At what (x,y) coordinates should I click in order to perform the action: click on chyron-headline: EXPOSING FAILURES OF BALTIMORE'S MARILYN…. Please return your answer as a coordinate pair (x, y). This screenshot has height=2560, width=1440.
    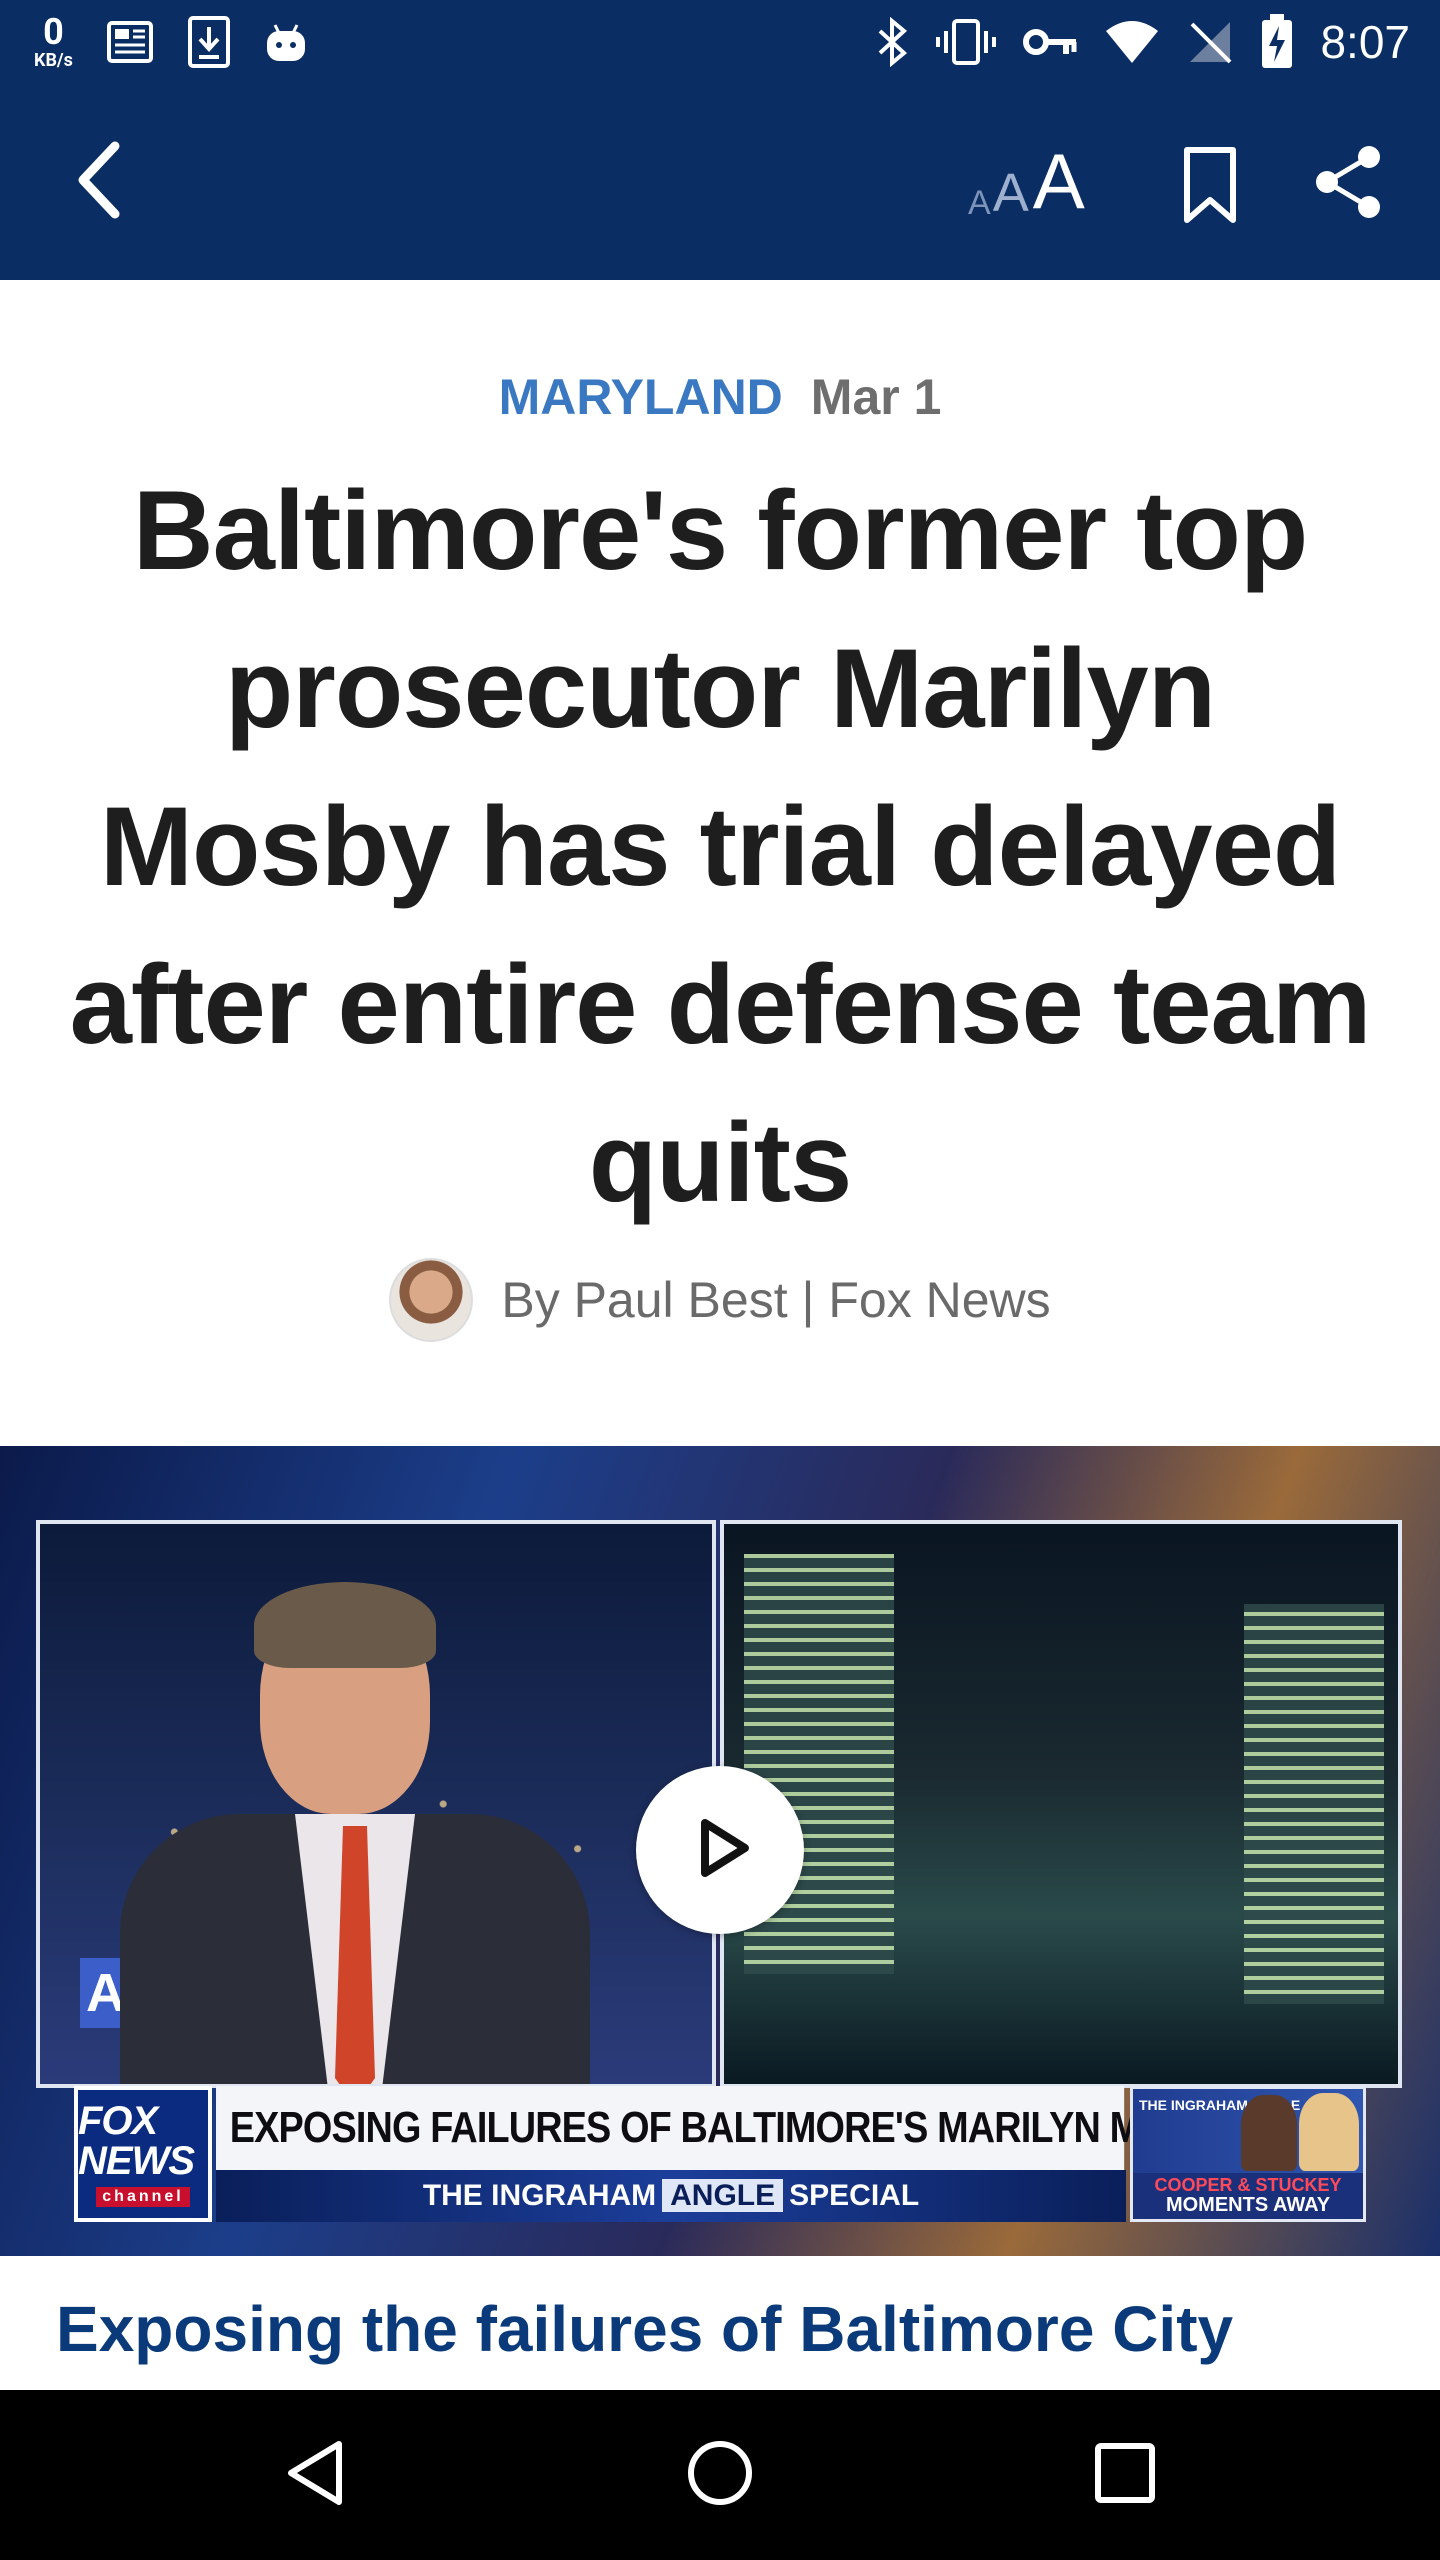
    Looking at the image, I should click on (730, 2128).